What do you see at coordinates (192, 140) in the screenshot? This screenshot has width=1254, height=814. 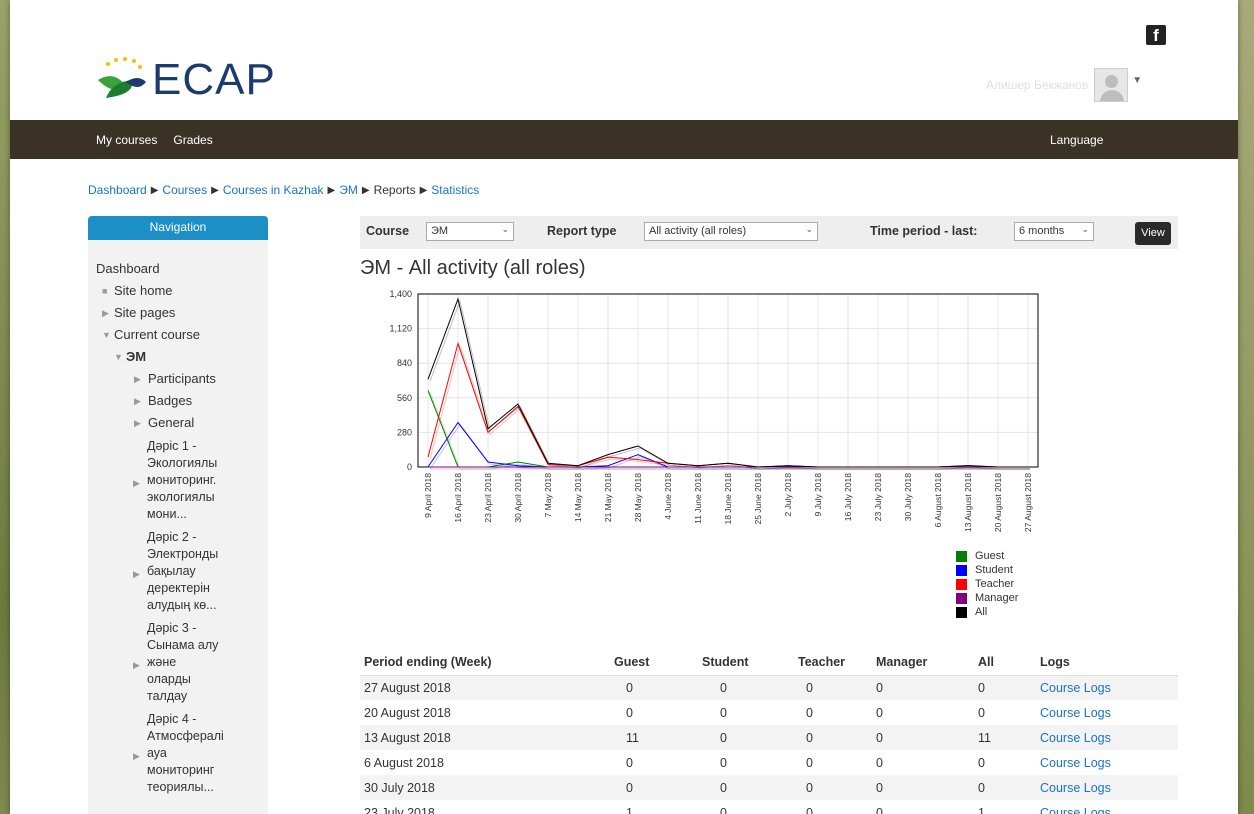 I see `nav-grades: Grades` at bounding box center [192, 140].